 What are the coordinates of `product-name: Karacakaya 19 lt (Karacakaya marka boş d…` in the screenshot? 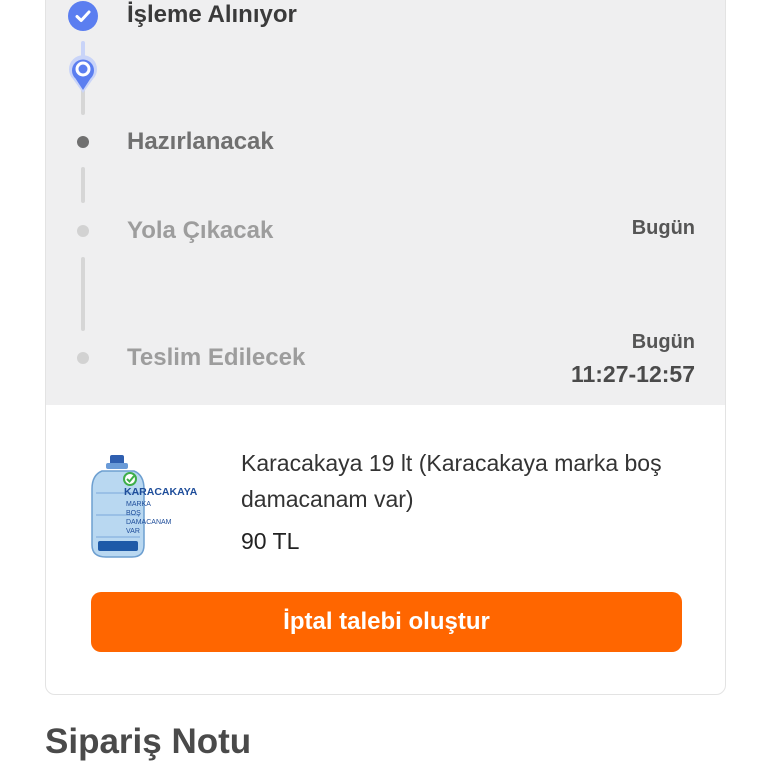 It's located at (451, 481).